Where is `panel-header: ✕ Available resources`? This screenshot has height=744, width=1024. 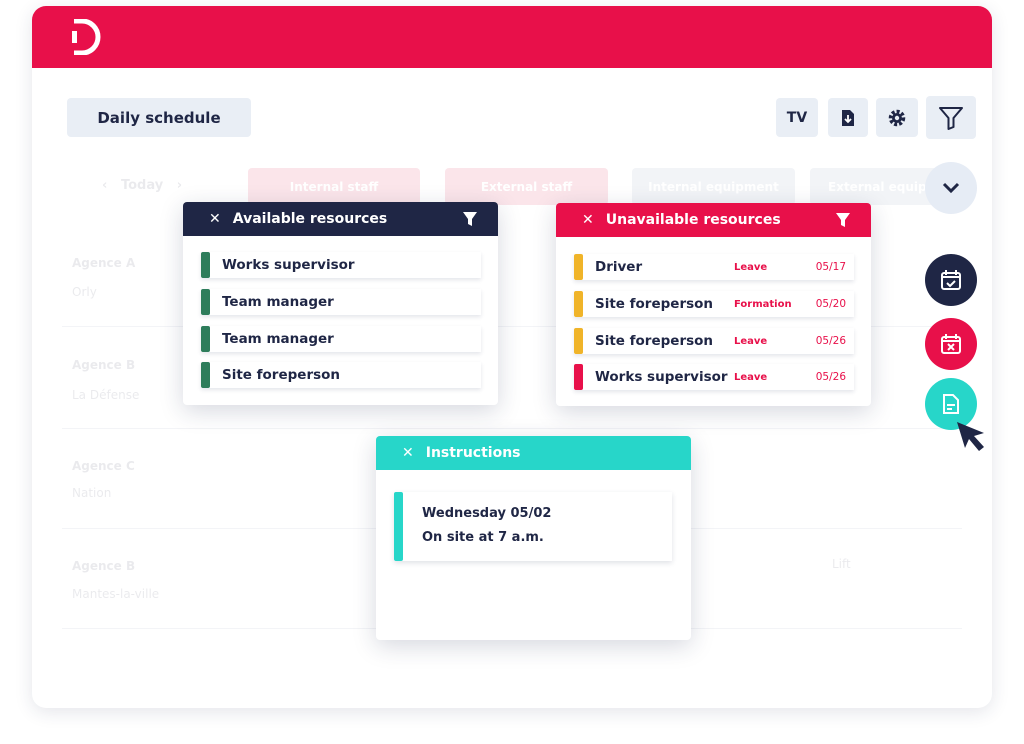
panel-header: ✕ Available resources is located at coordinates (340, 219).